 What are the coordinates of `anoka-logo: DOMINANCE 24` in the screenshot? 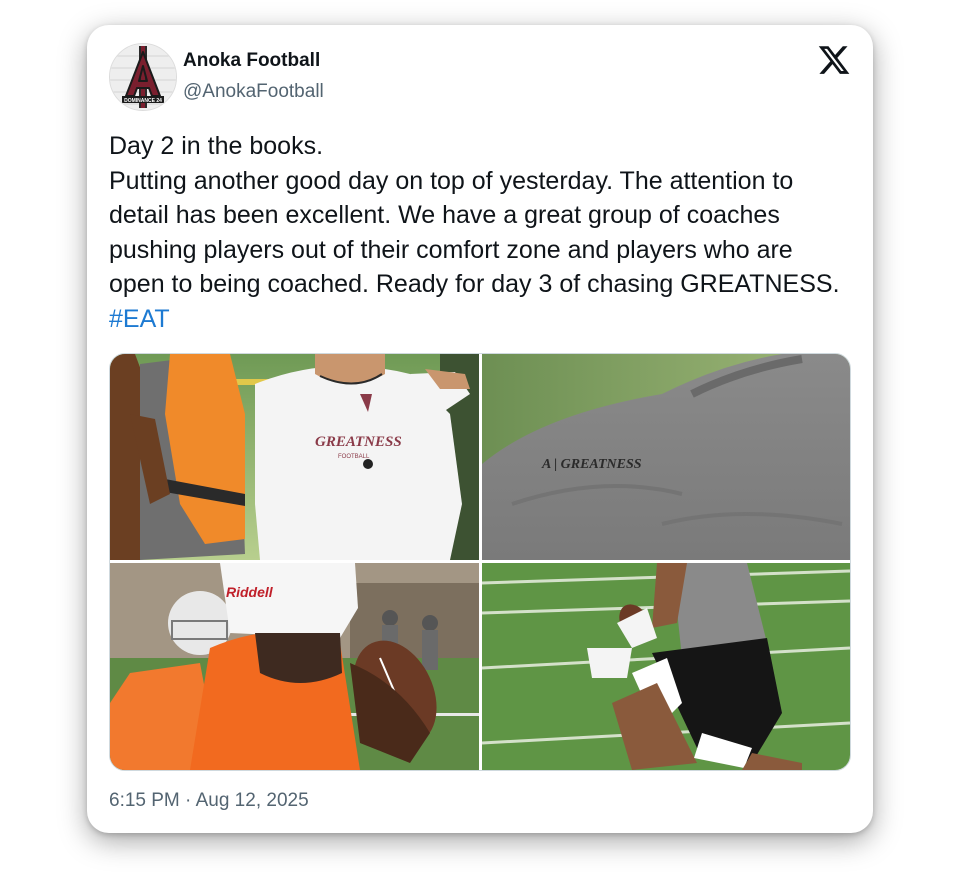 It's located at (143, 77).